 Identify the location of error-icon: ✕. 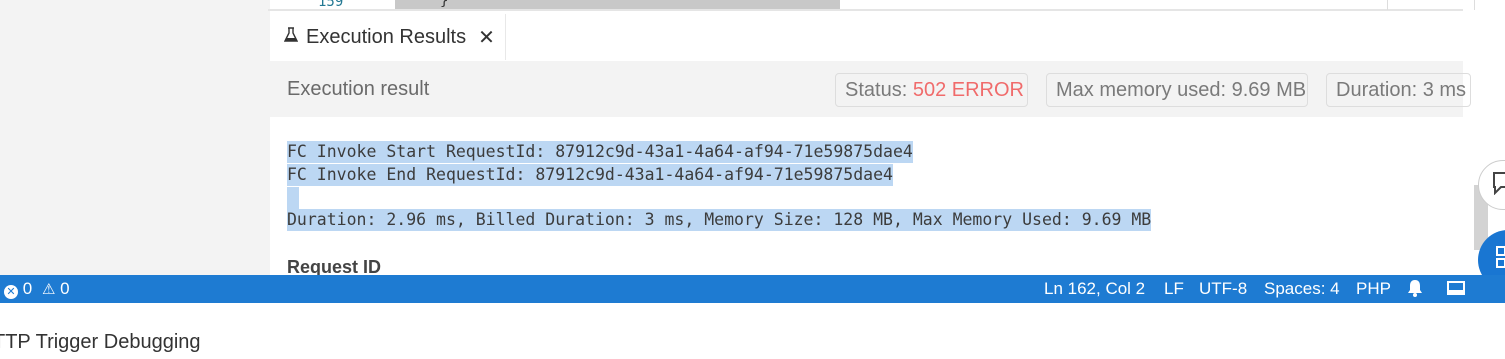
(11, 292).